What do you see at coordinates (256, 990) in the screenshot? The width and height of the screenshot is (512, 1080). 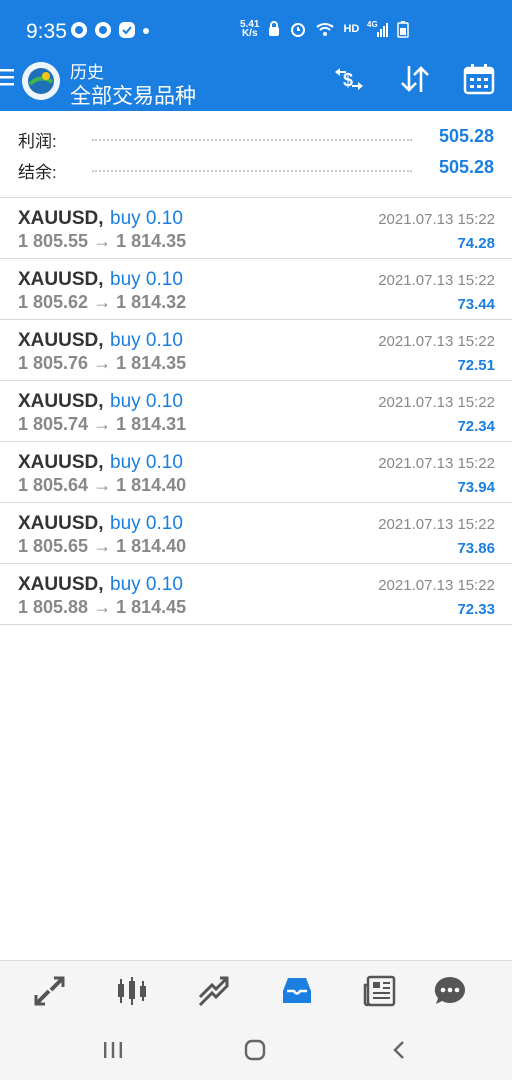 I see `bottom-nav` at bounding box center [256, 990].